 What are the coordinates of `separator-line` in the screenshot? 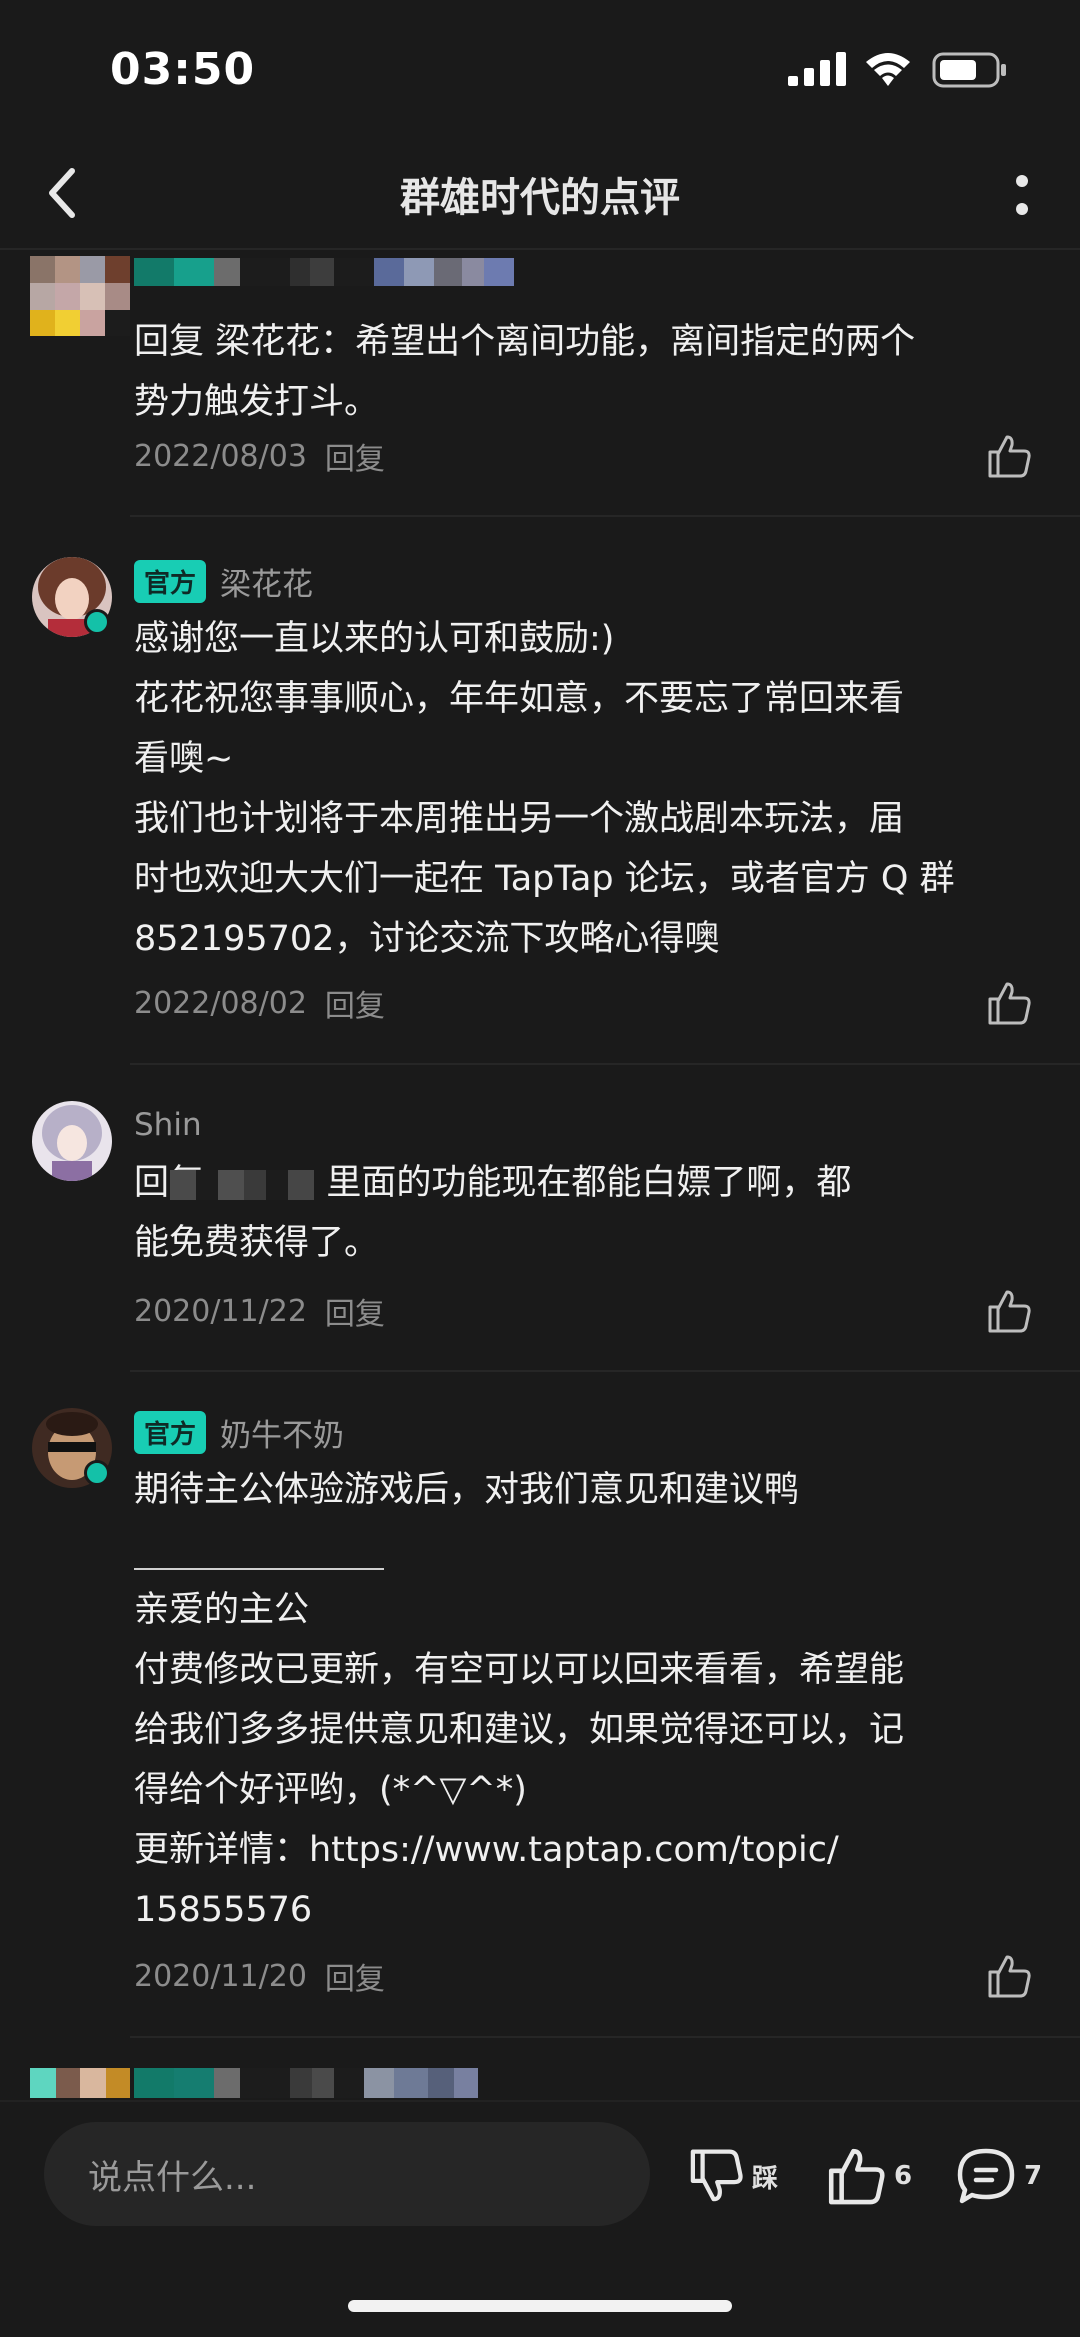 It's located at (259, 1569).